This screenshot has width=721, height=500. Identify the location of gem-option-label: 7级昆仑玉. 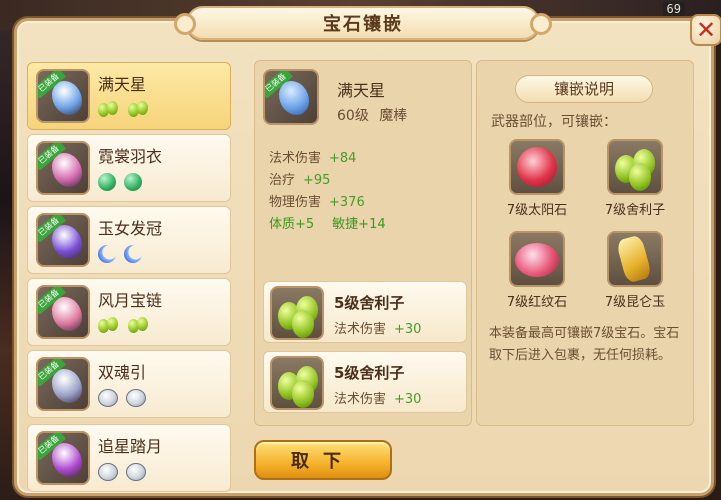
(635, 302).